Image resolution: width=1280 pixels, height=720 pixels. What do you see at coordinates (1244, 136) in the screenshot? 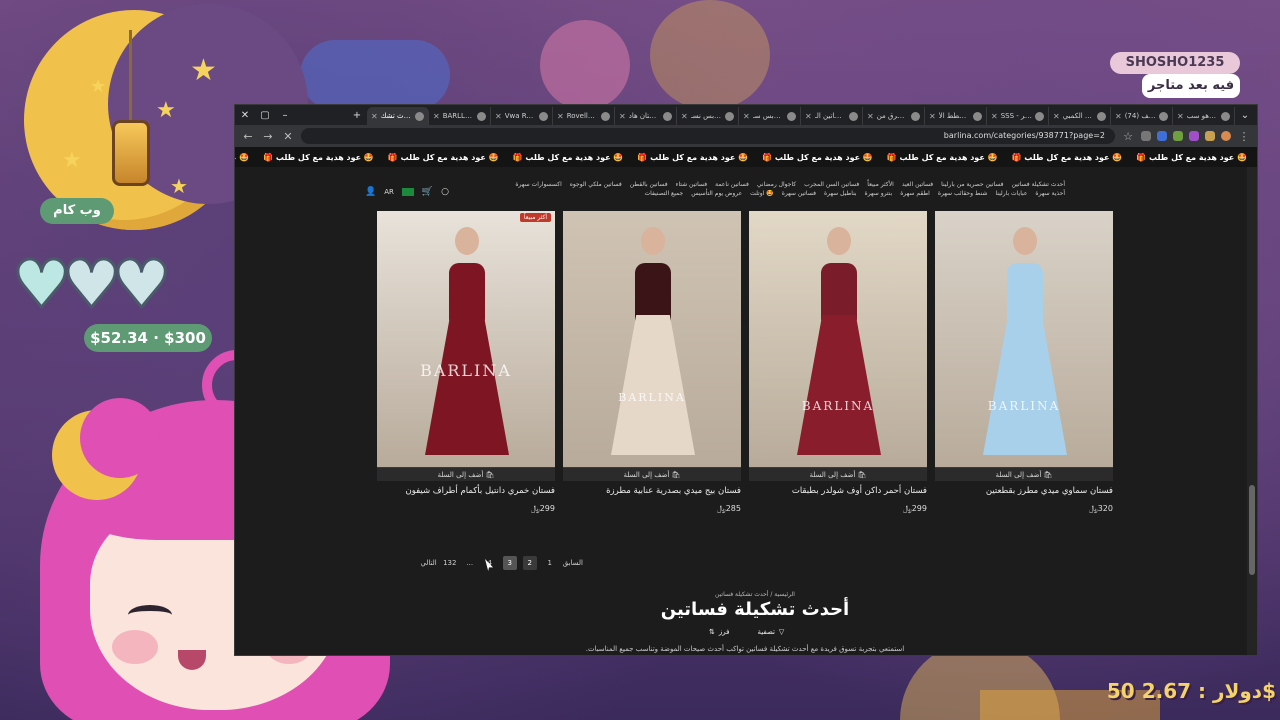
I see `menu-icon: ⋮` at bounding box center [1244, 136].